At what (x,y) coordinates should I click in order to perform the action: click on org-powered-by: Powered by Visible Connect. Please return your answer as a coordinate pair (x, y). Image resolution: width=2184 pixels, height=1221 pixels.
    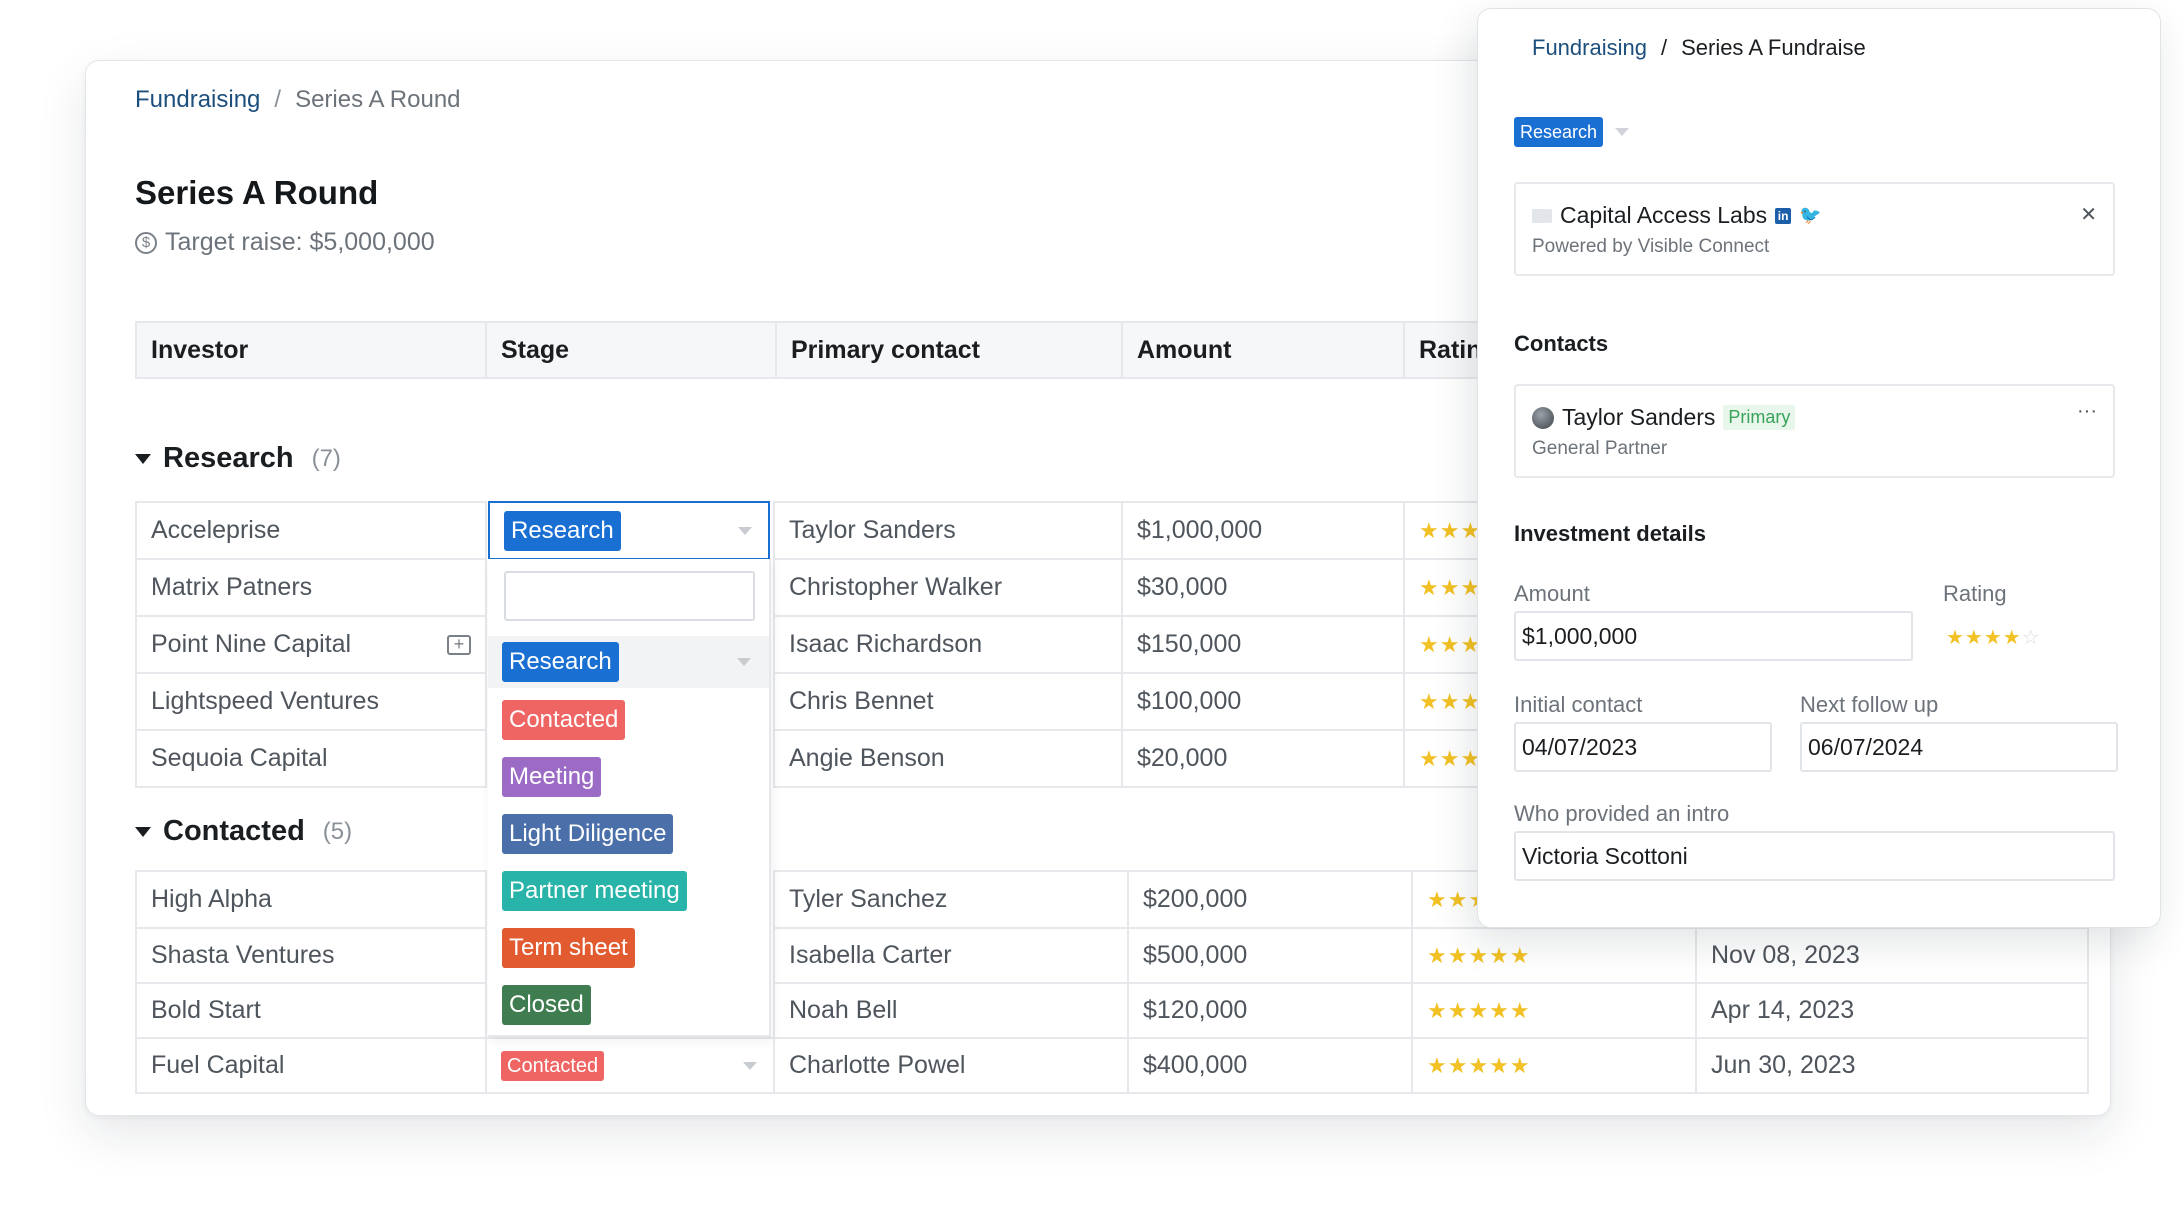
    Looking at the image, I should click on (1651, 246).